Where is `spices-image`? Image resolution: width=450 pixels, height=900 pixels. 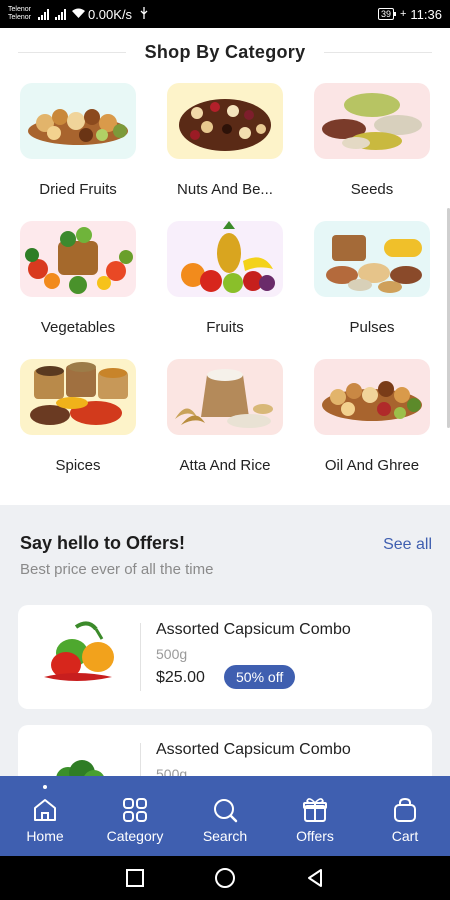
spices-image is located at coordinates (78, 397).